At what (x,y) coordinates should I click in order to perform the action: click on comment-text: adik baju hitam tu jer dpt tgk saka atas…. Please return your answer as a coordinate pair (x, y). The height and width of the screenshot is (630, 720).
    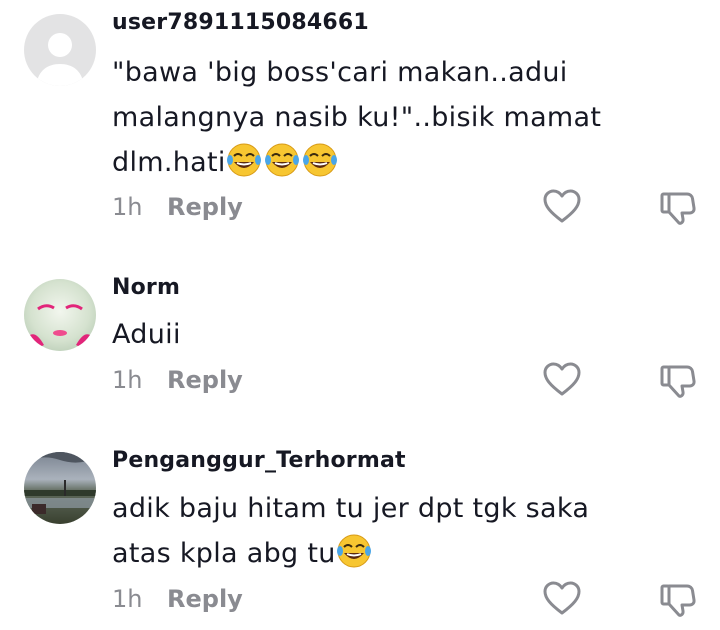
    Looking at the image, I should click on (382, 531).